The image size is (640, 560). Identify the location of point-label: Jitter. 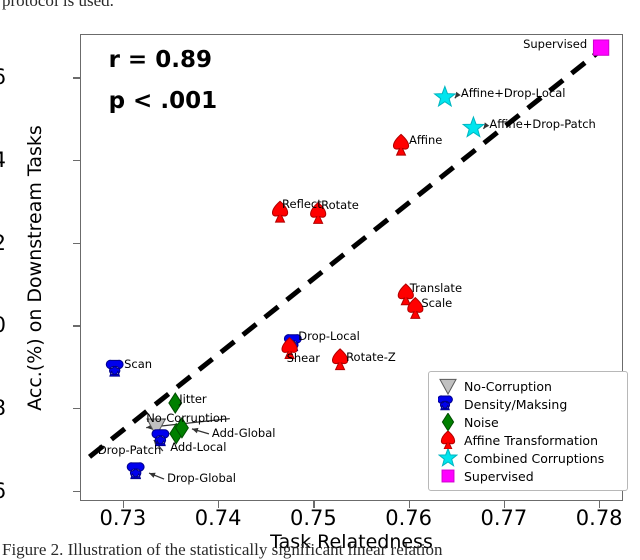
(193, 399).